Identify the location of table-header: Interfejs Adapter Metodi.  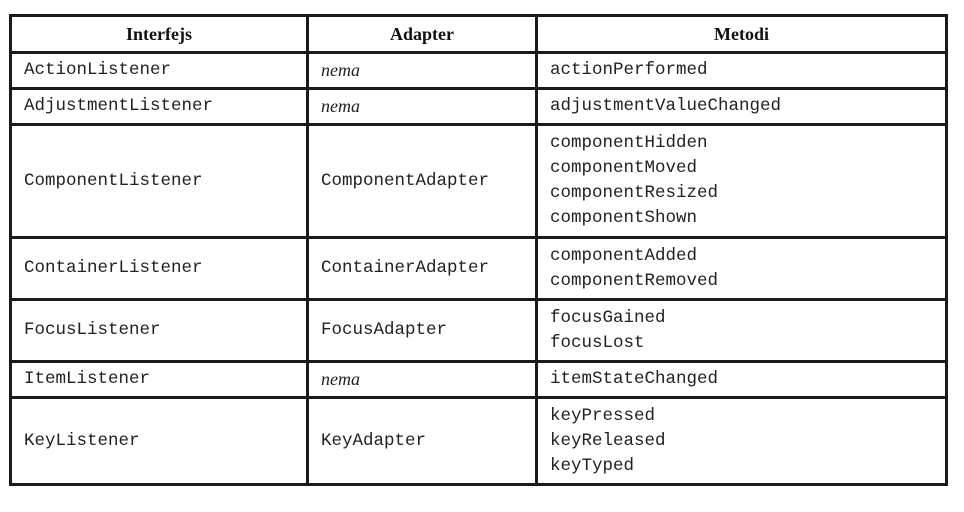
(478, 34).